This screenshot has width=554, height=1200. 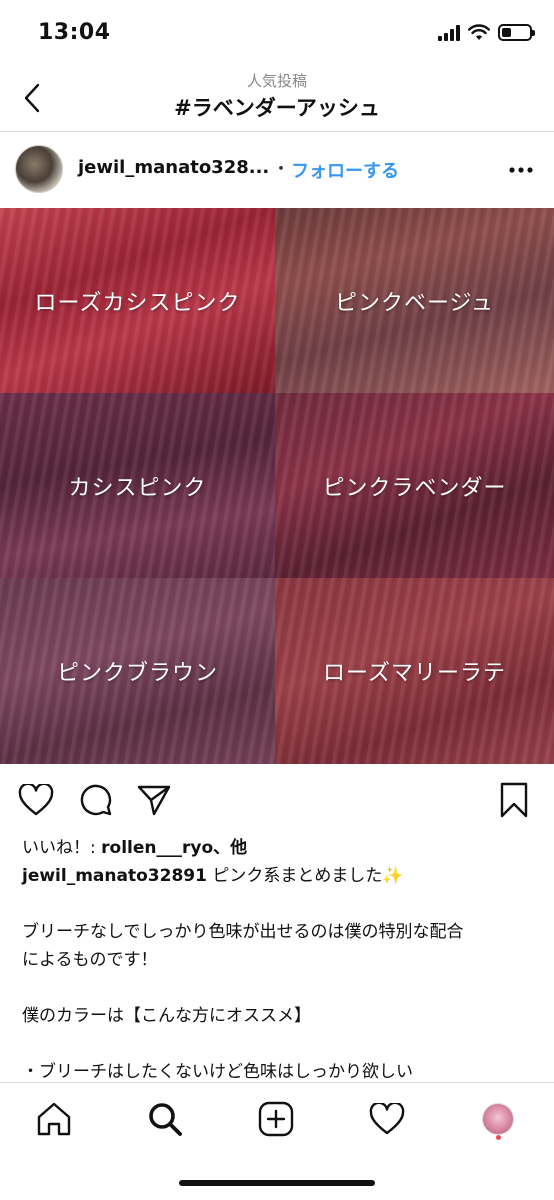 What do you see at coordinates (345, 170) in the screenshot?
I see `follow-button: フォローする` at bounding box center [345, 170].